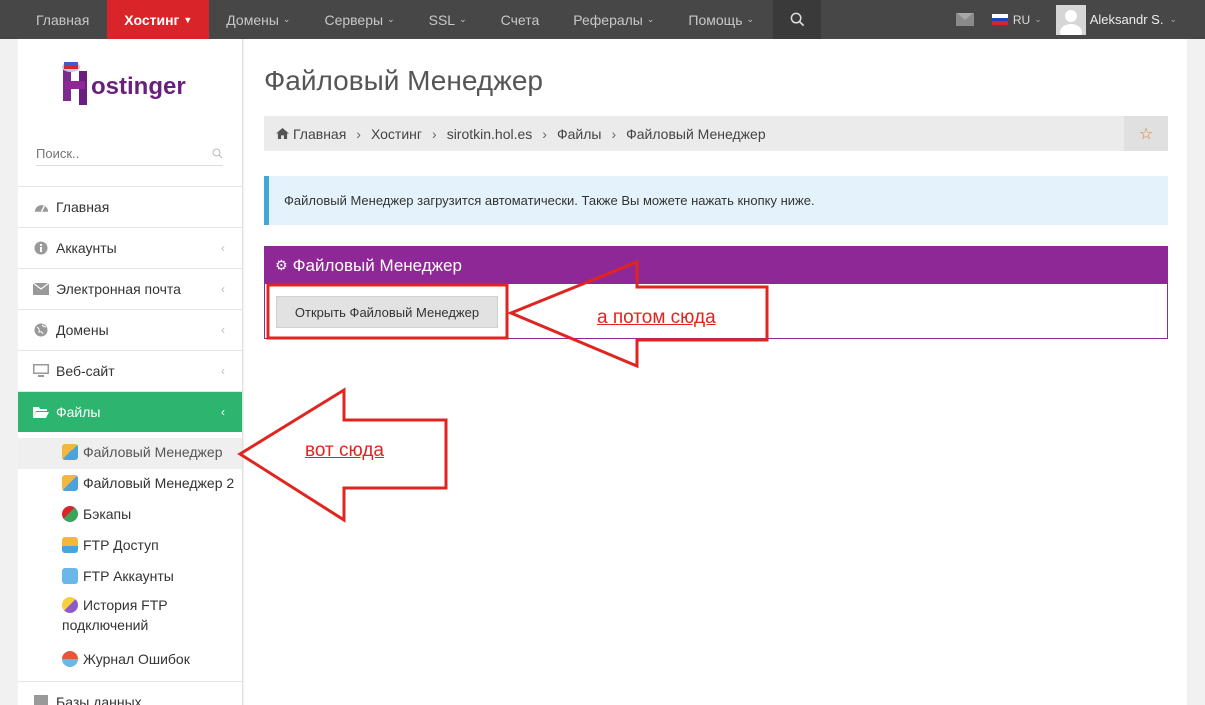  Describe the element at coordinates (136, 659) in the screenshot. I see `submenu-label: Журнал Ошибок` at that location.